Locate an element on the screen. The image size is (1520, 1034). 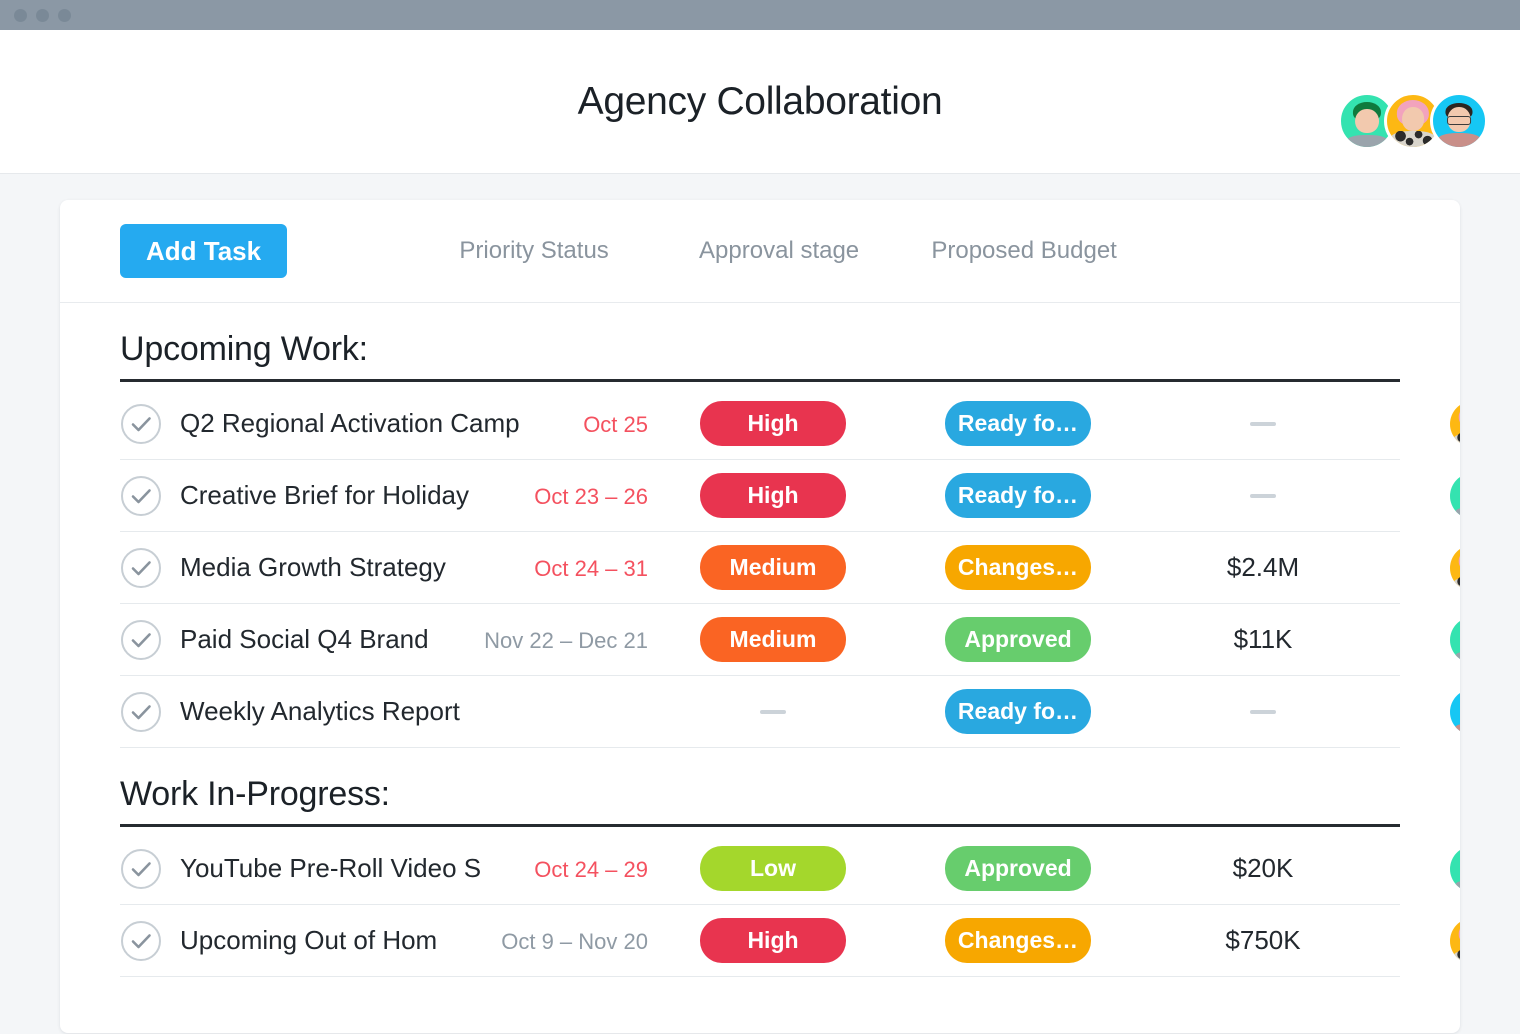
budget-value: $2.4M is located at coordinates (1263, 567).